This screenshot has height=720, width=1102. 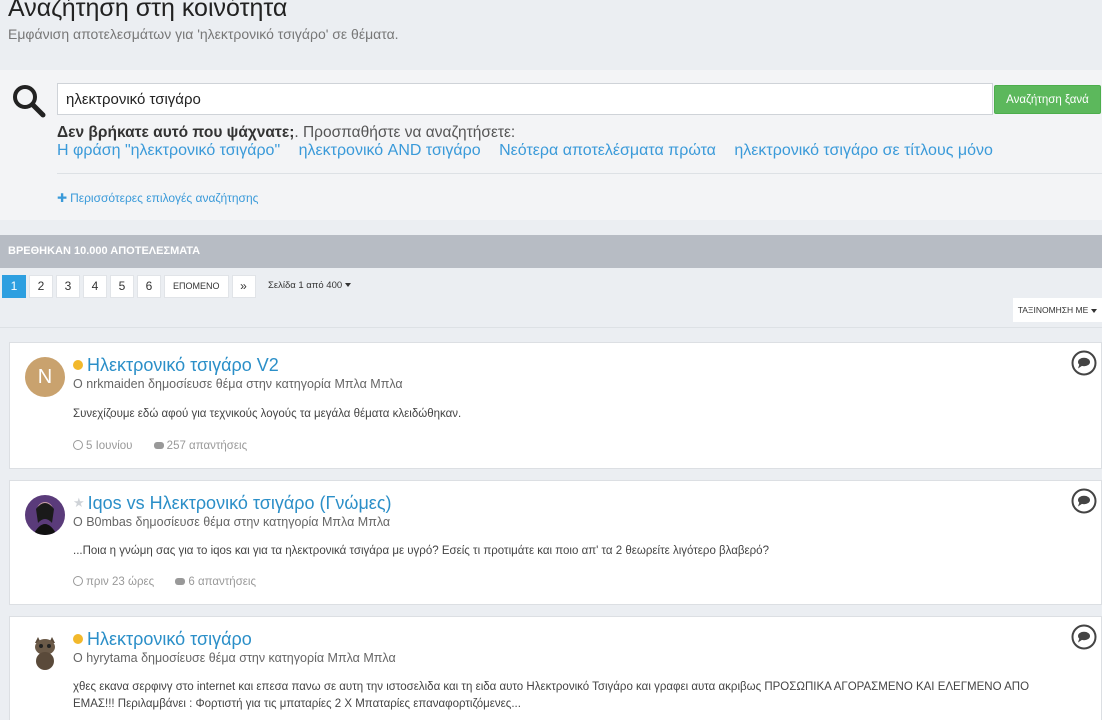 What do you see at coordinates (200, 446) in the screenshot?
I see `post-replies: 257 απαντήσεις` at bounding box center [200, 446].